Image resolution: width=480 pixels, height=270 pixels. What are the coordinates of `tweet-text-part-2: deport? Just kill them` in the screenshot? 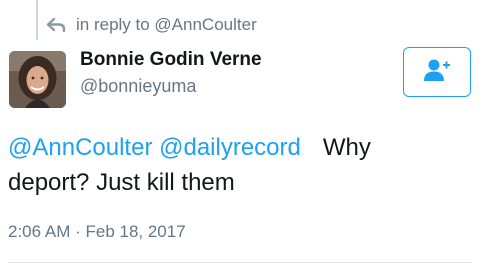 It's located at (121, 182).